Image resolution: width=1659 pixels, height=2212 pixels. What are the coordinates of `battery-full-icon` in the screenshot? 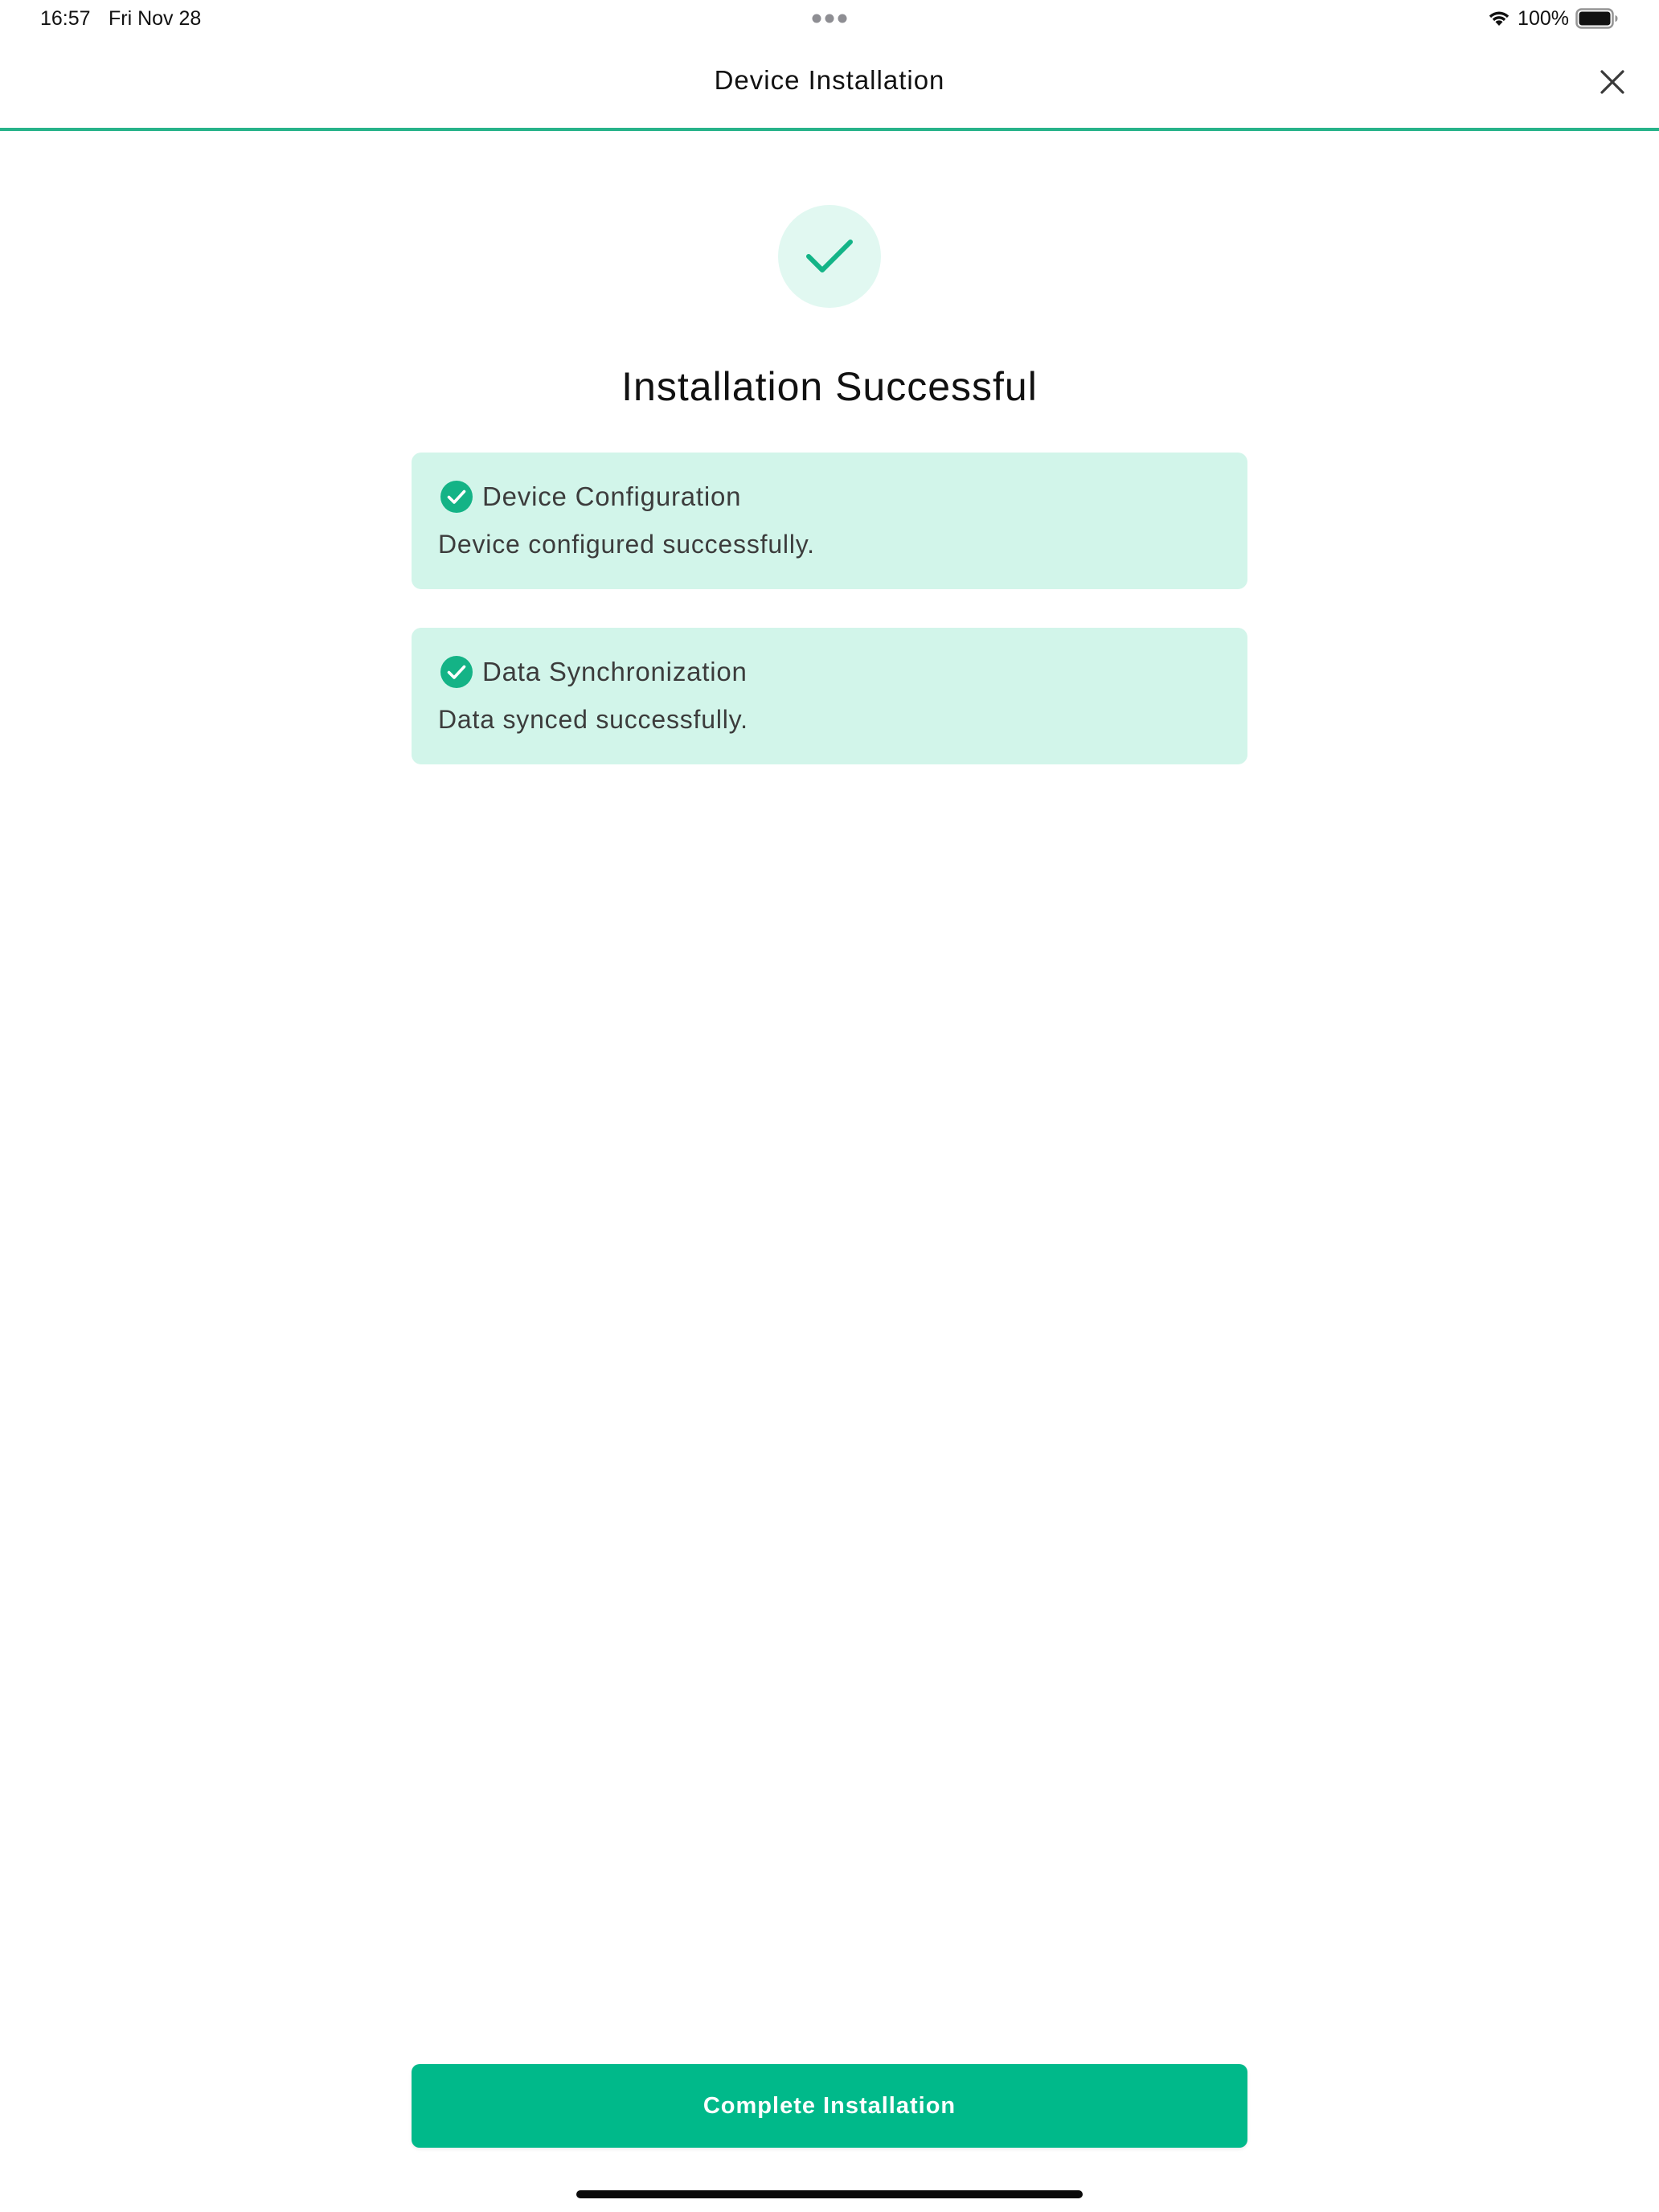 It's located at (1596, 18).